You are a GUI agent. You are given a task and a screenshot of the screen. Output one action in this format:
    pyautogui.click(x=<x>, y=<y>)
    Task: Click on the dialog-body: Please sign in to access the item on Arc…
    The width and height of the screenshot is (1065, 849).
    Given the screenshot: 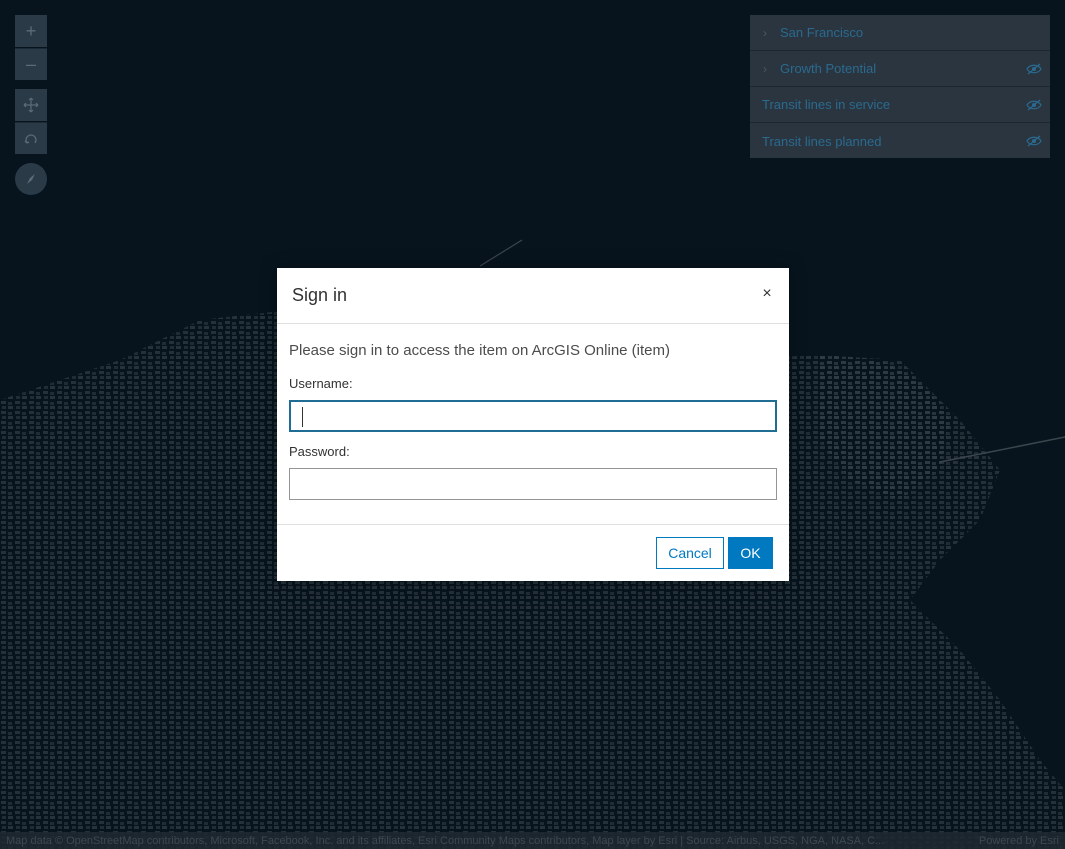 What is the action you would take?
    pyautogui.click(x=533, y=424)
    